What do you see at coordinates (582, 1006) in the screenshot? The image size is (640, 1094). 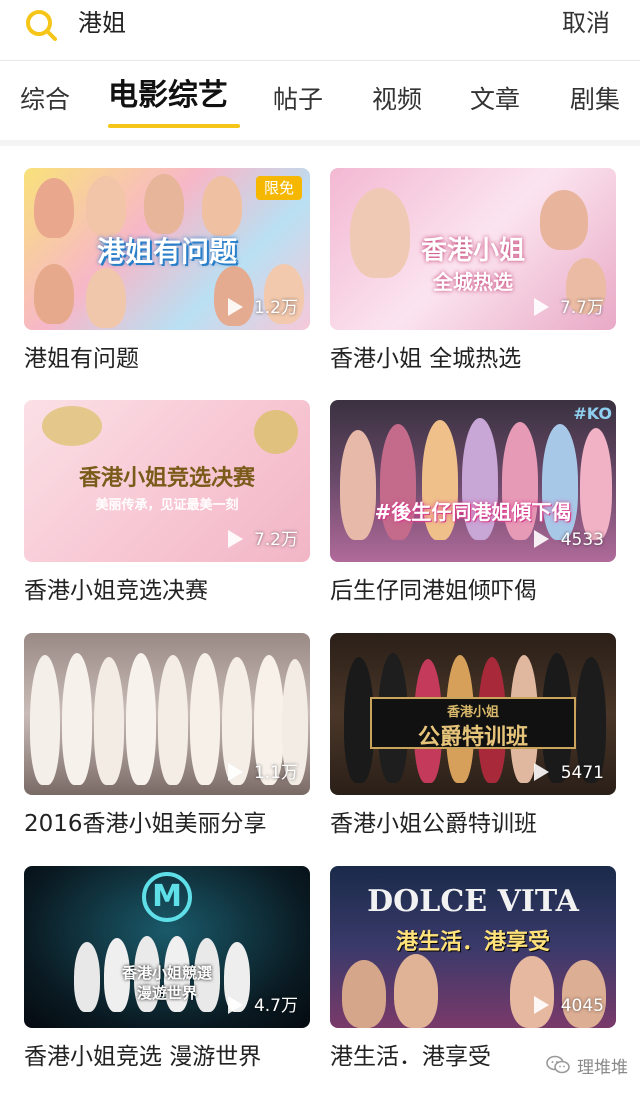 I see `view-count: 4045` at bounding box center [582, 1006].